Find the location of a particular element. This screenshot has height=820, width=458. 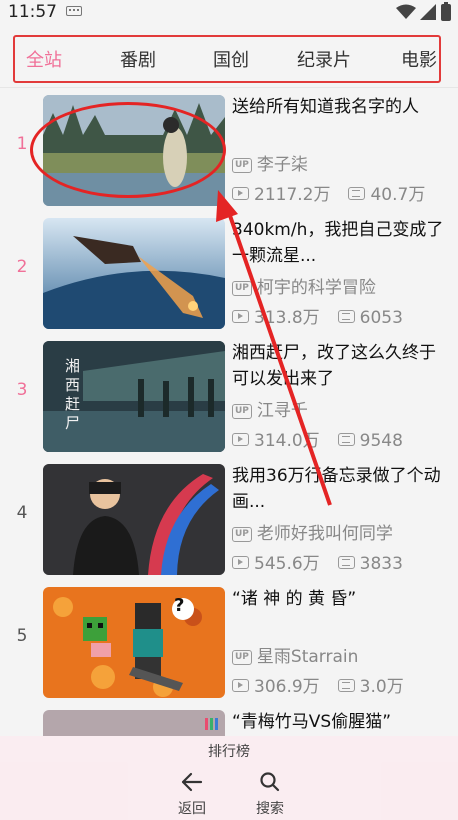

rank-number: 4 is located at coordinates (22, 513).